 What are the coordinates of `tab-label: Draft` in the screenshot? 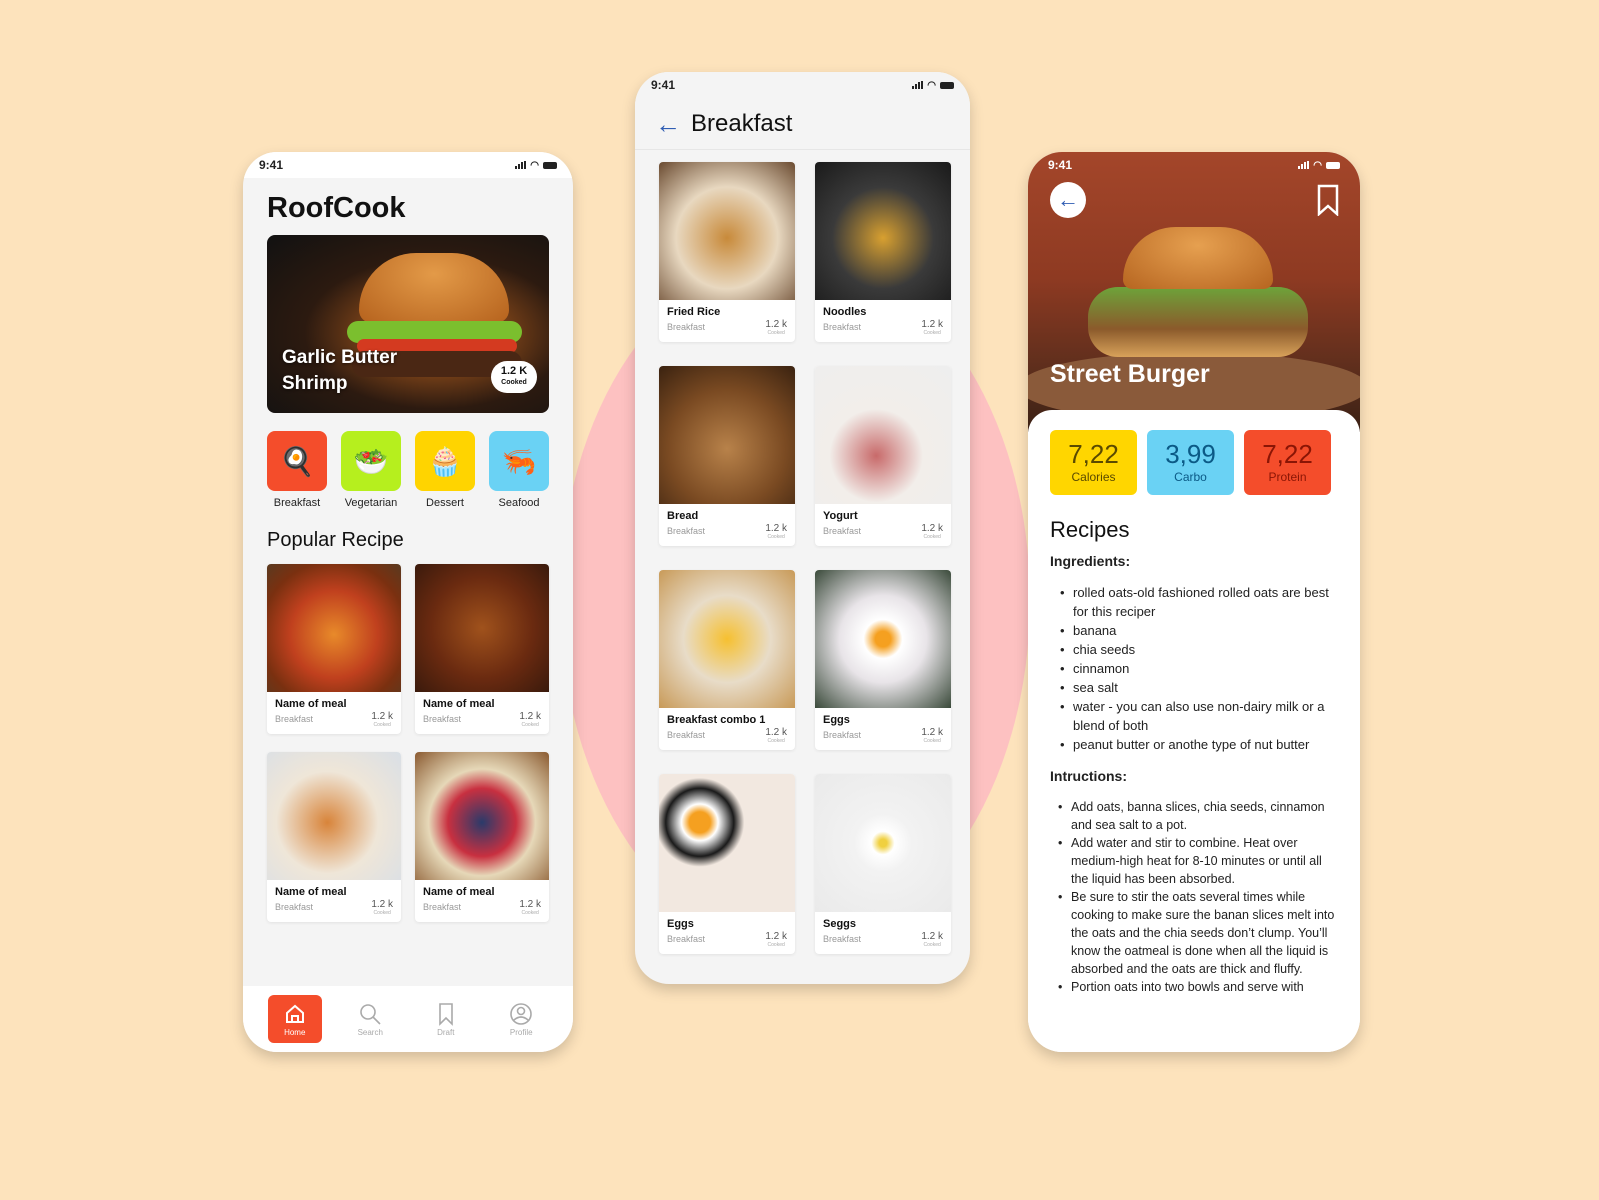 It's located at (446, 1032).